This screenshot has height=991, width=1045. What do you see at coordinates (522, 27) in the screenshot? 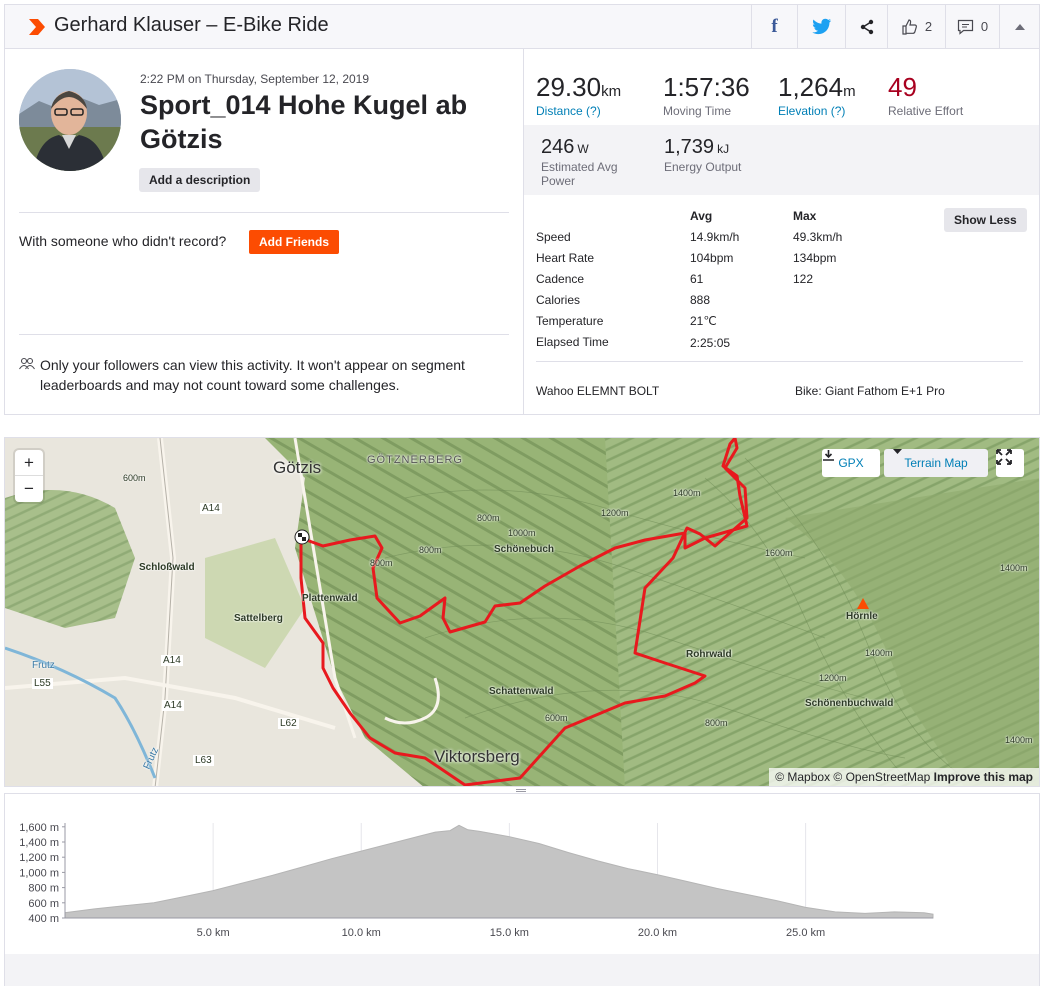
I see `activity-header: Gerhard Klauser – E-Bike Ride f 2 0` at bounding box center [522, 27].